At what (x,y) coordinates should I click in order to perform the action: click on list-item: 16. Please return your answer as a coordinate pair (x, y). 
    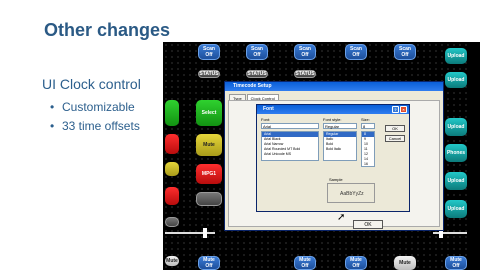
    Looking at the image, I should click on (368, 164).